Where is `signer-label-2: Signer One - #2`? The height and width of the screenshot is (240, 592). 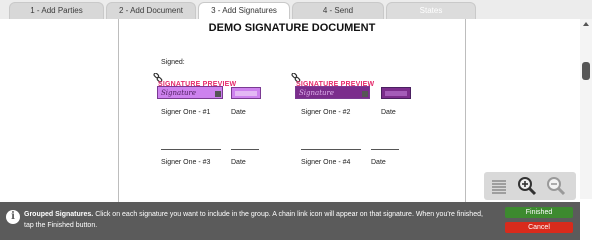 signer-label-2: Signer One - #2 is located at coordinates (326, 112).